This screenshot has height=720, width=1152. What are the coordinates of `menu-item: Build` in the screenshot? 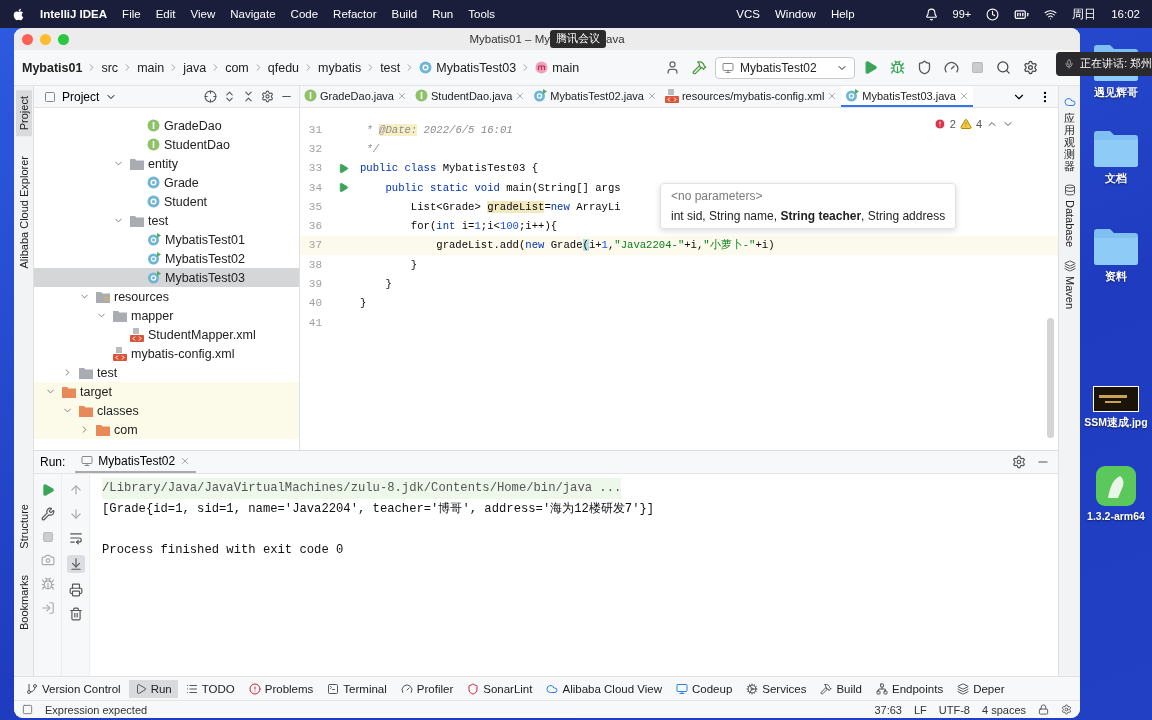 It's located at (404, 14).